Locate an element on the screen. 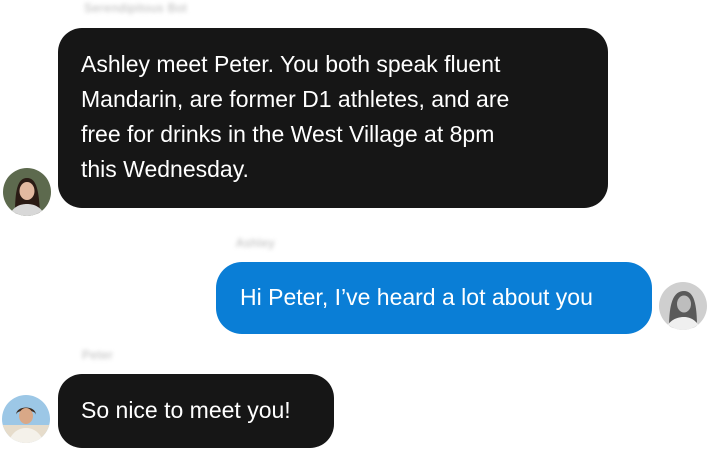 The width and height of the screenshot is (710, 451). grayscale-woman-avatar is located at coordinates (683, 306).